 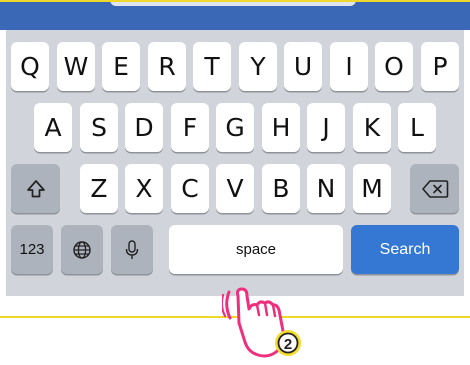 What do you see at coordinates (190, 127) in the screenshot?
I see `key-f: F` at bounding box center [190, 127].